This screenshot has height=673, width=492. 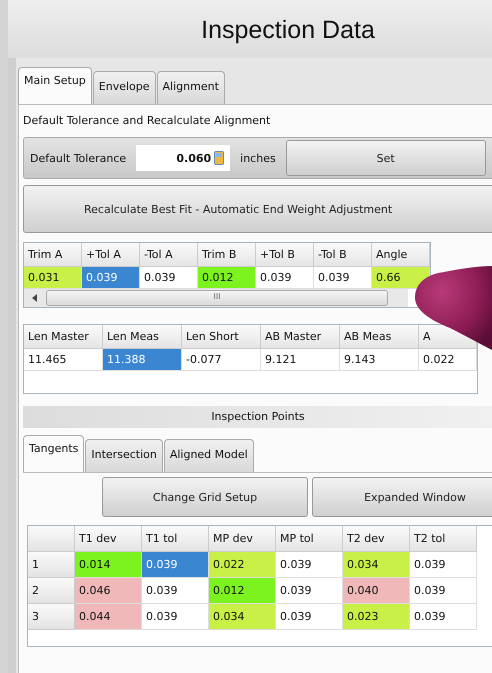 What do you see at coordinates (108, 539) in the screenshot?
I see `column-header: T1 dev` at bounding box center [108, 539].